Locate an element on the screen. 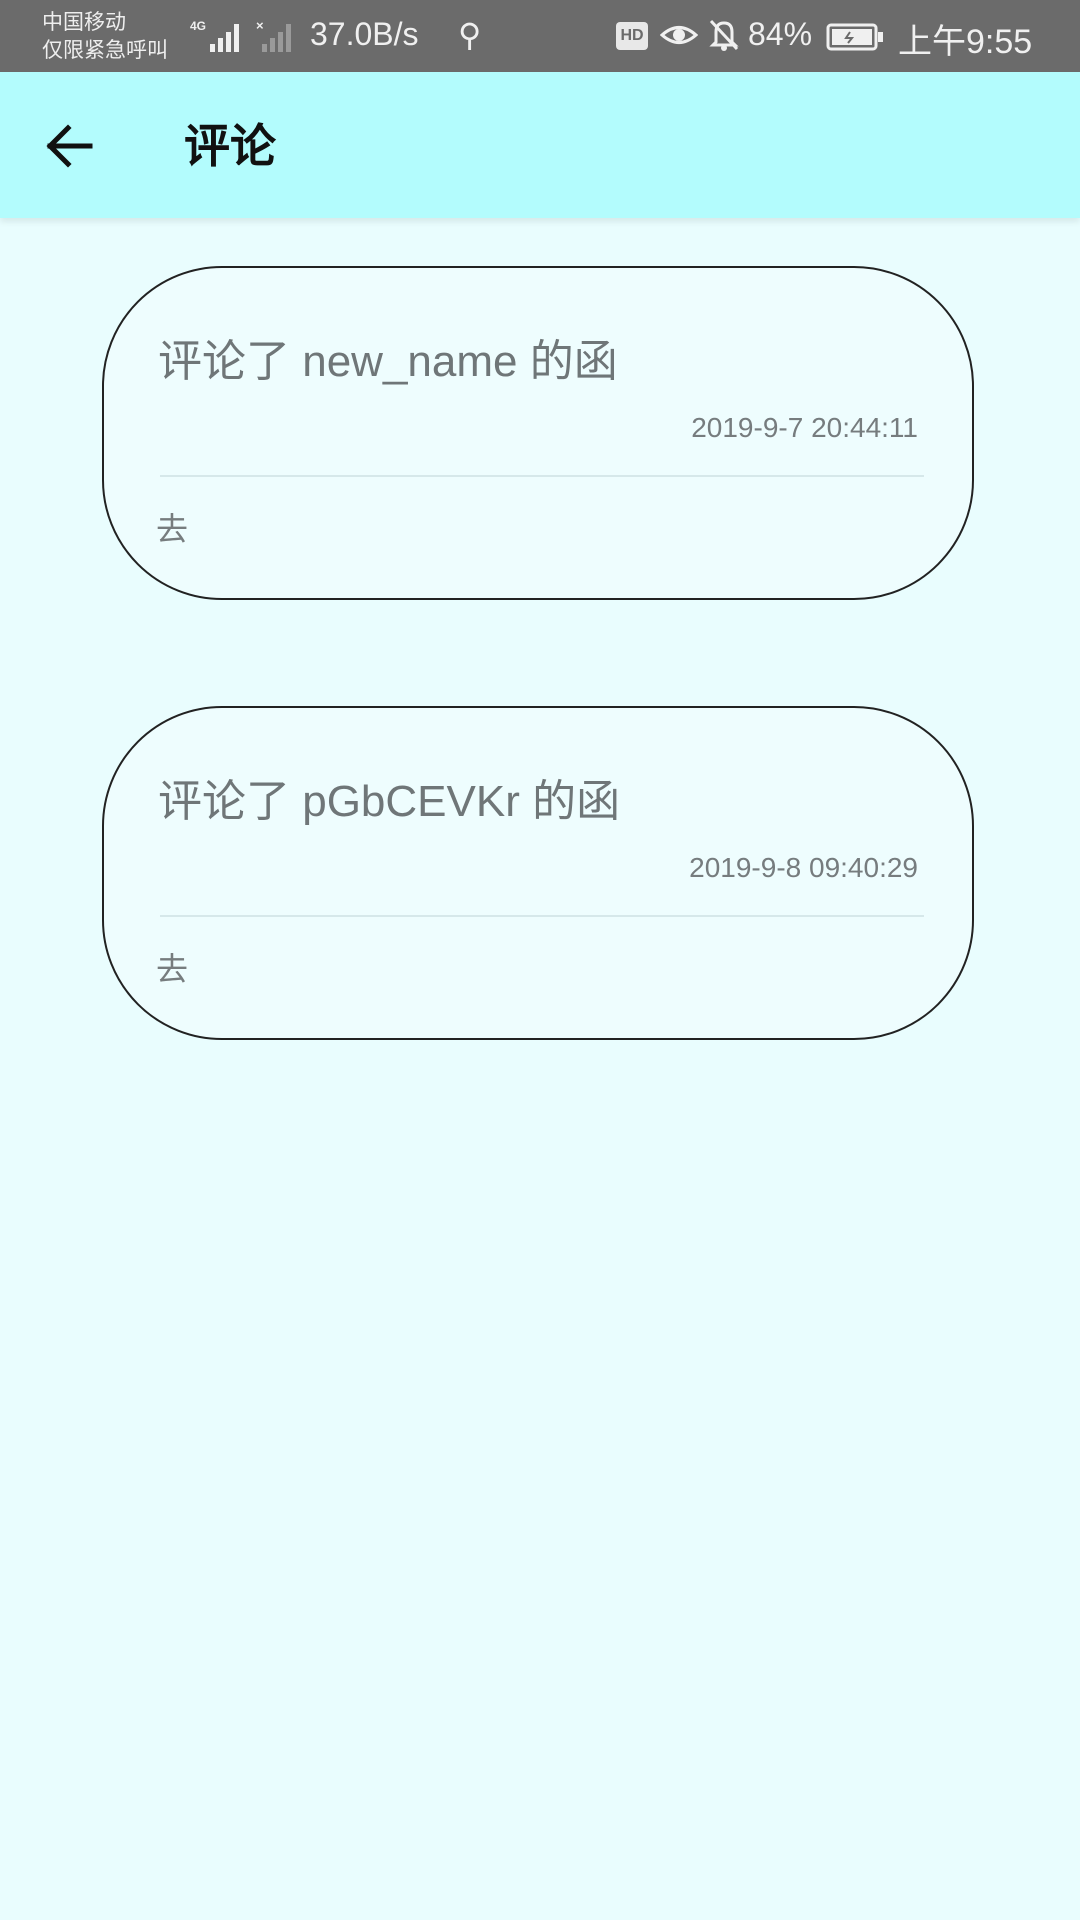  carrier-status: 仅限紧急呼叫 is located at coordinates (105, 50).